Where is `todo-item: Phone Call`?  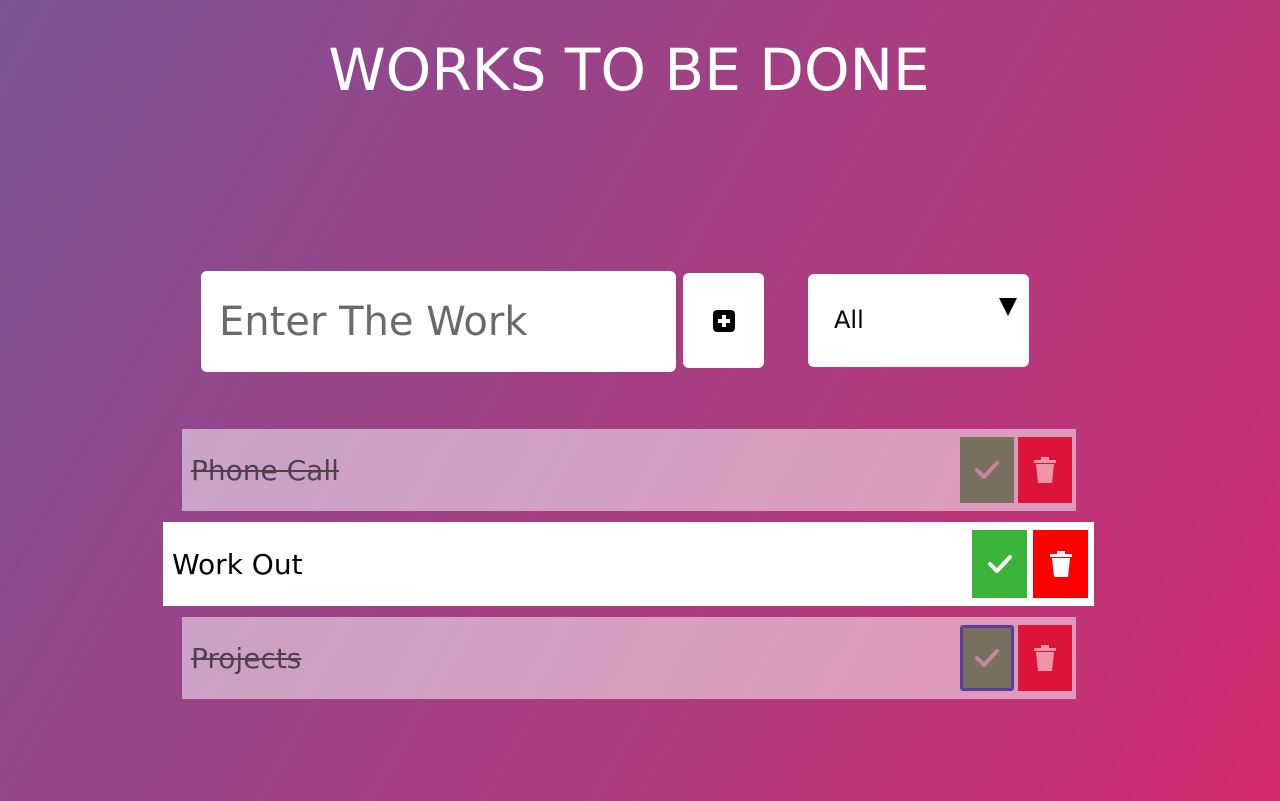 todo-item: Phone Call is located at coordinates (629, 470).